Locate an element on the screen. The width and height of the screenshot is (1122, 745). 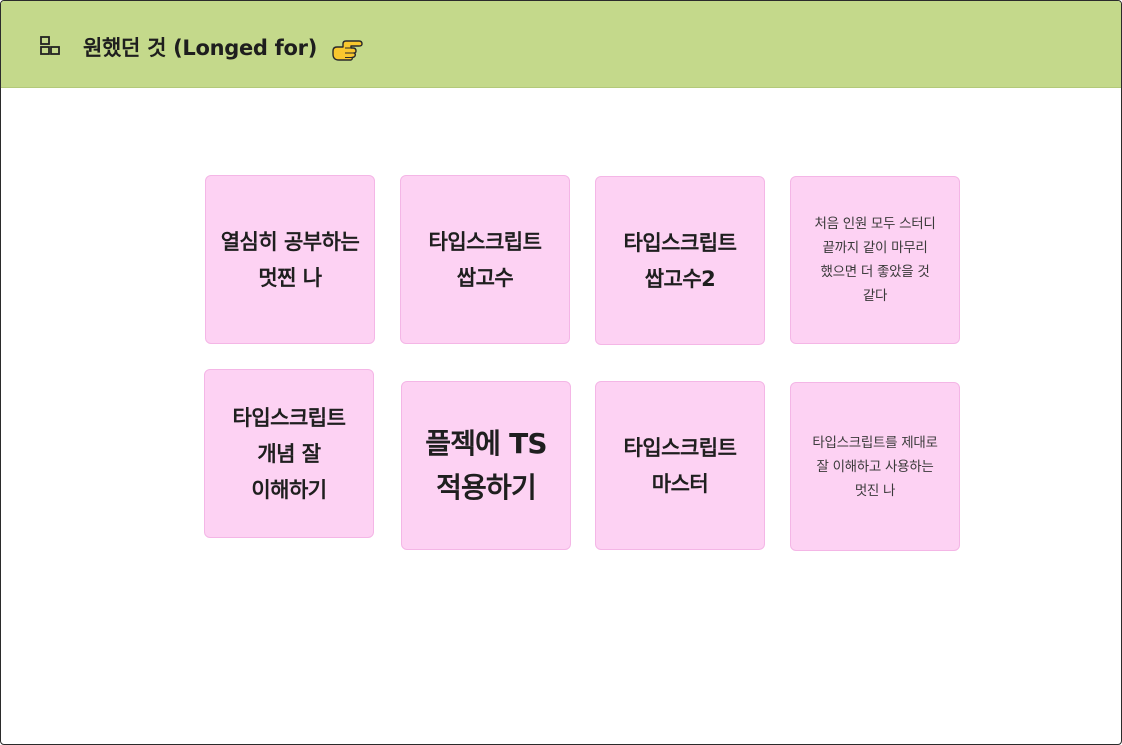
sticky-note: 타입스크립트 마스터 is located at coordinates (680, 465).